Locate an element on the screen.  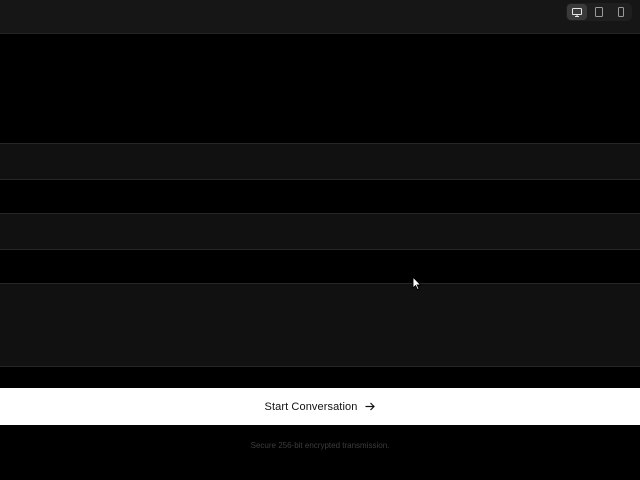
mobile-icon is located at coordinates (621, 12).